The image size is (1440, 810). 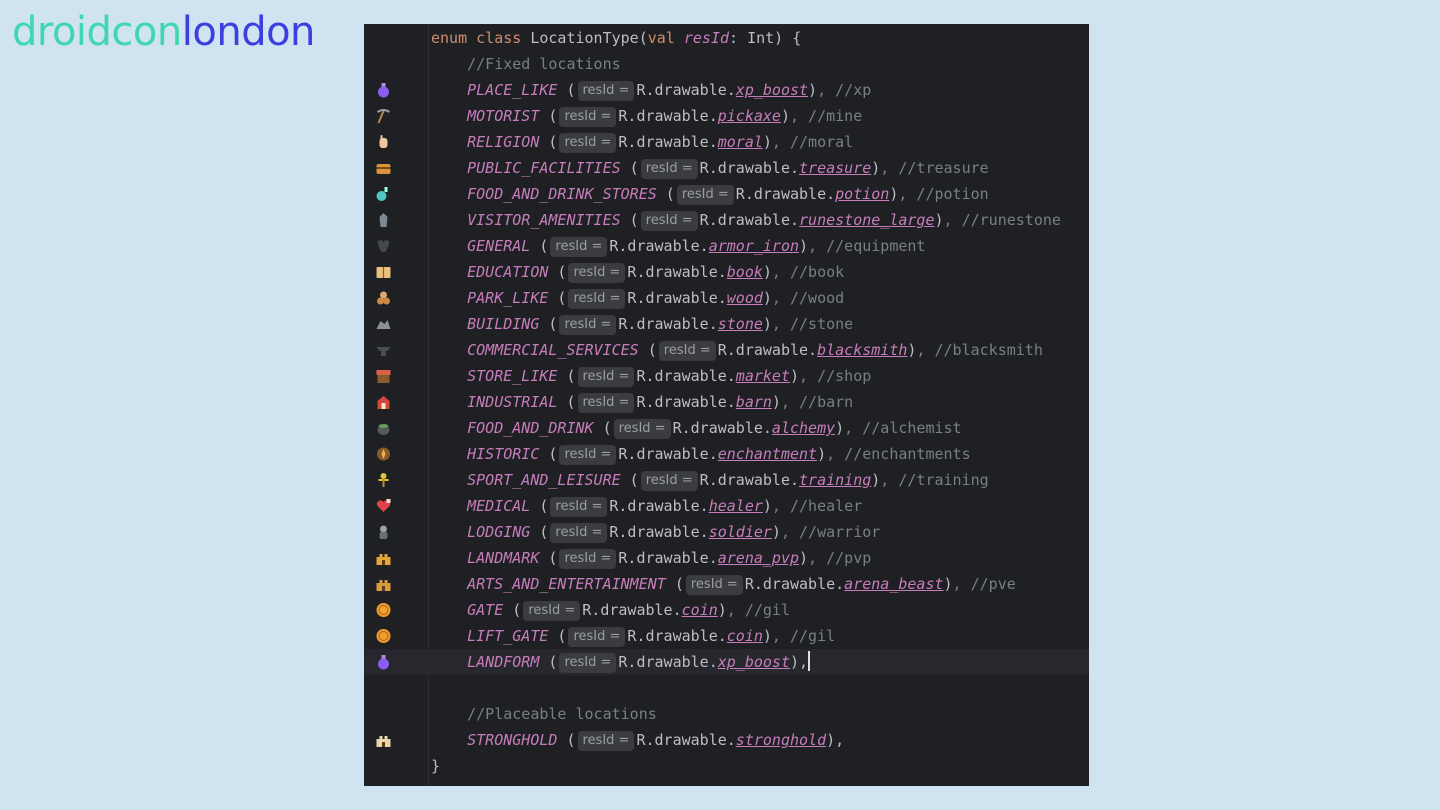 What do you see at coordinates (383, 429) in the screenshot?
I see `cauldron-icon` at bounding box center [383, 429].